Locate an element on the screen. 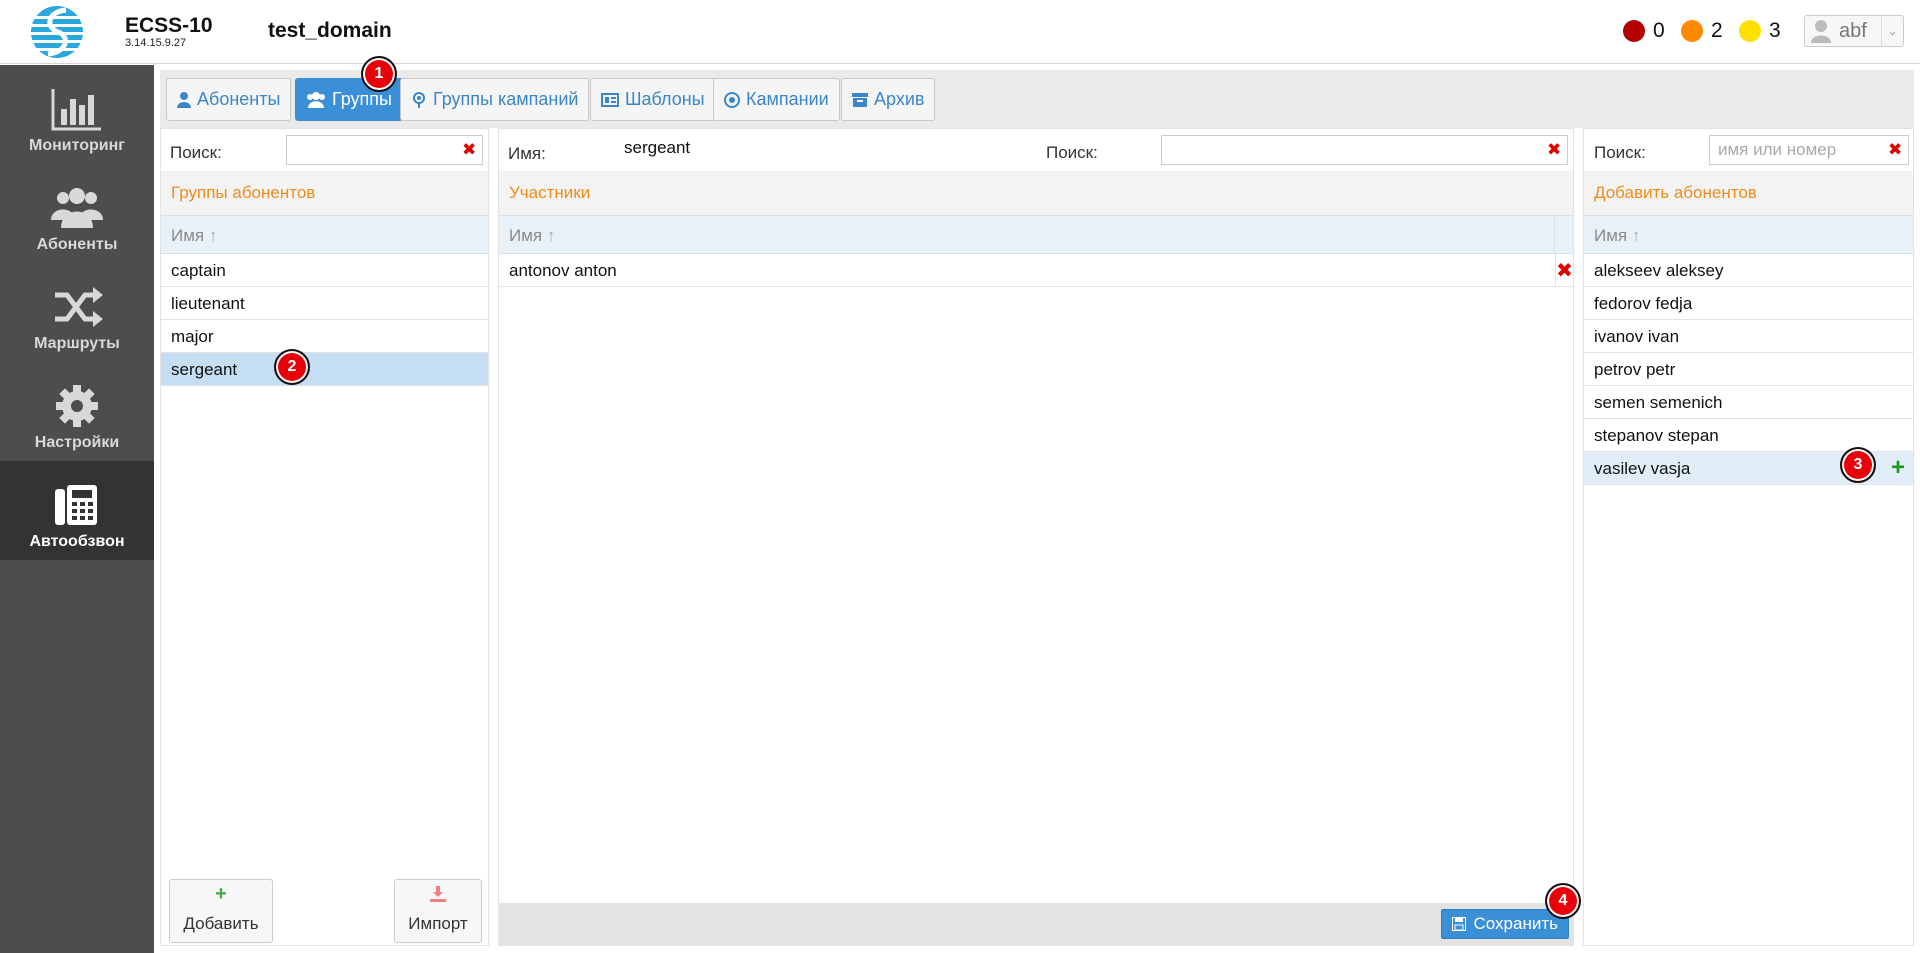  import-button-label: Импорт is located at coordinates (438, 923).